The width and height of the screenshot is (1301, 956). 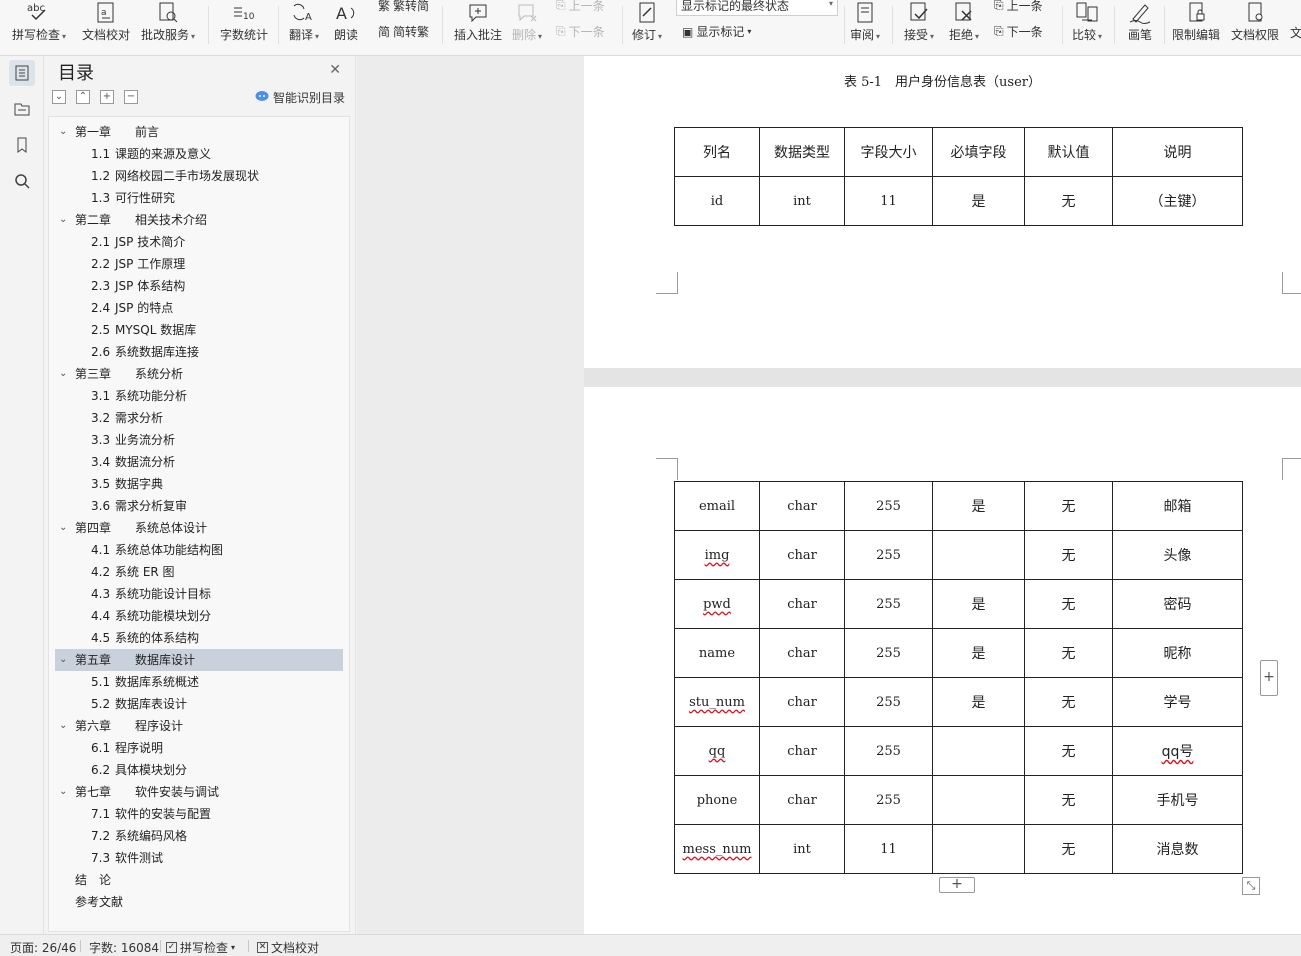 I want to click on toc-item: 3.6 需求分析复审, so click(x=199, y=506).